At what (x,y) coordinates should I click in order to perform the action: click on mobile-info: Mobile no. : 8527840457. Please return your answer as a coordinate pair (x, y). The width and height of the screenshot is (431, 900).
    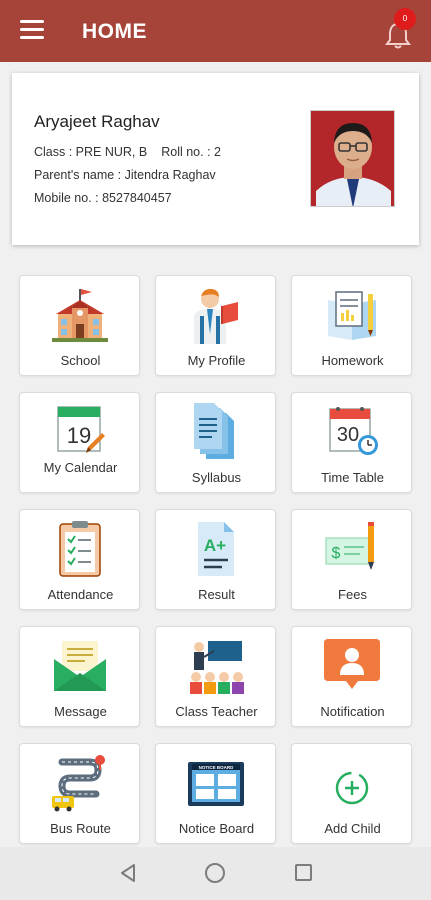
    Looking at the image, I should click on (103, 198).